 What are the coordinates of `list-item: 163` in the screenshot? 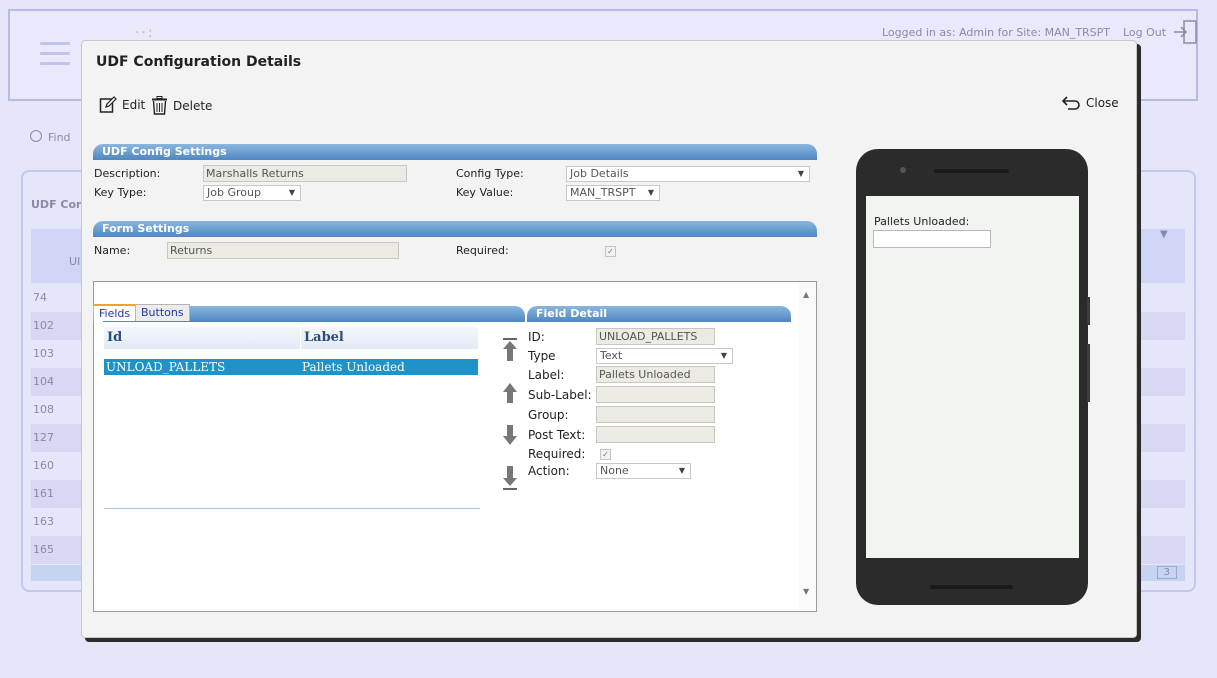 It's located at (56, 522).